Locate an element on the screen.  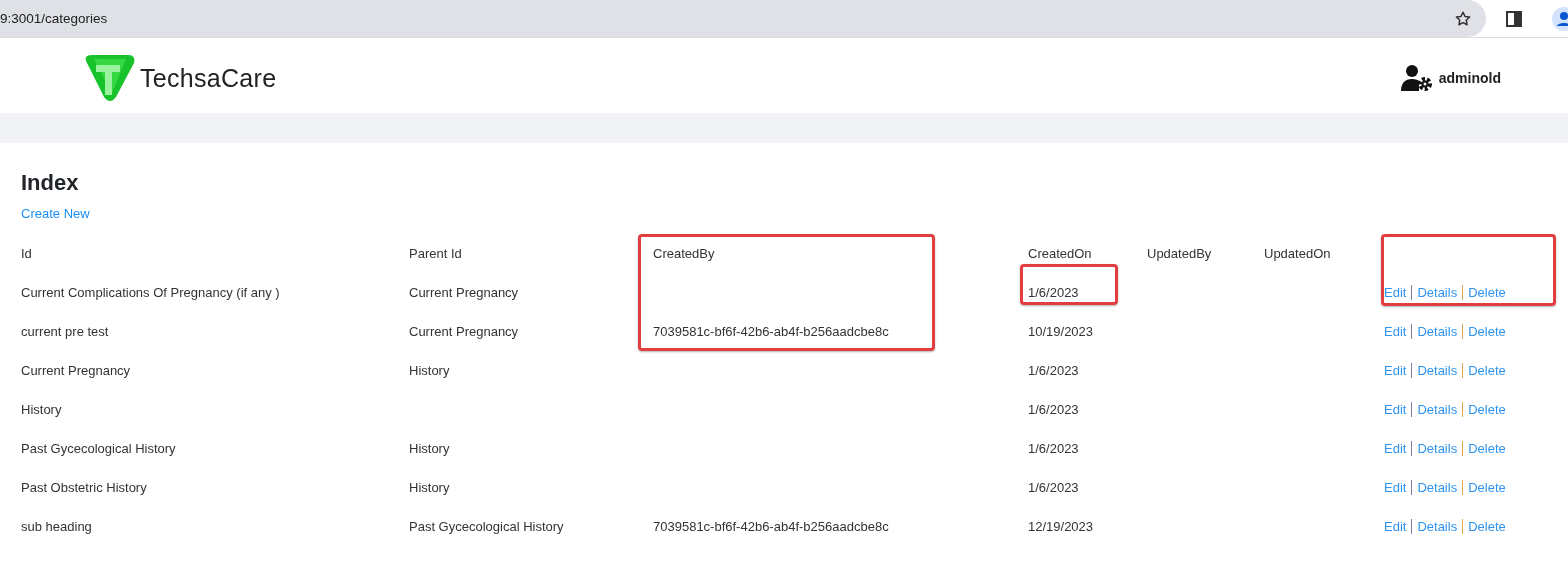
star-icon is located at coordinates (1463, 18).